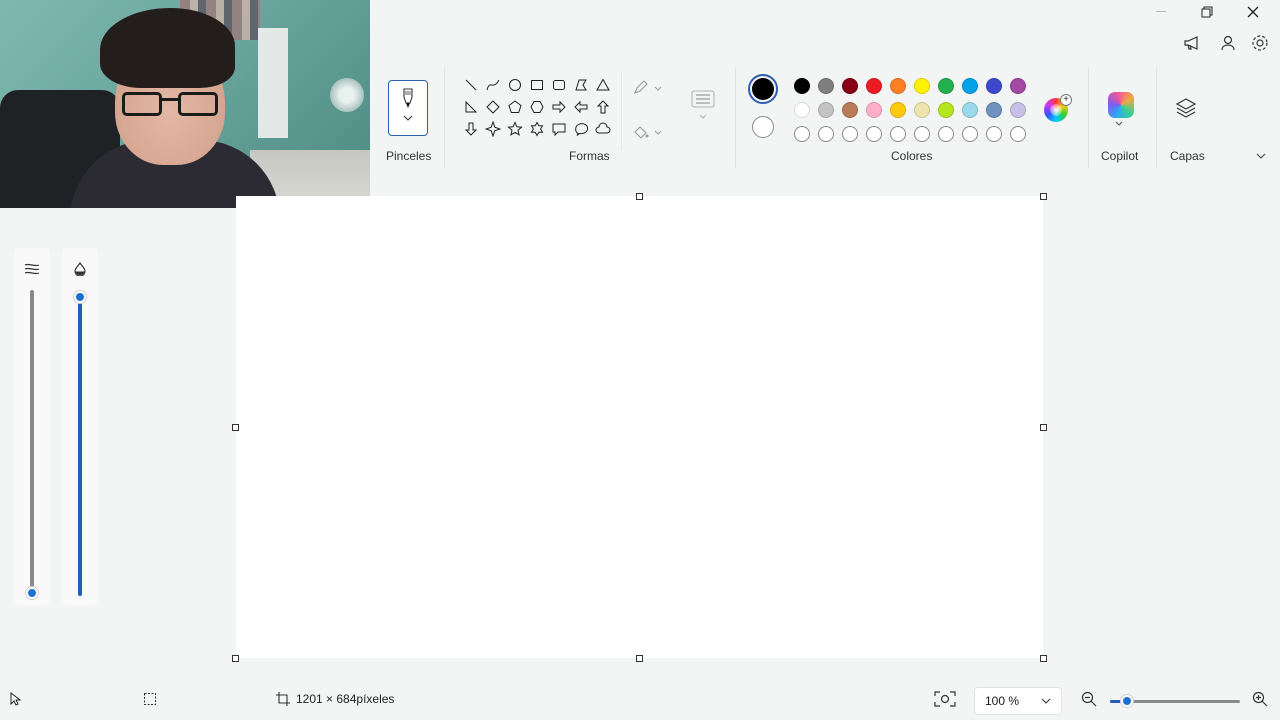  I want to click on shapes-gallery, so click(539, 111).